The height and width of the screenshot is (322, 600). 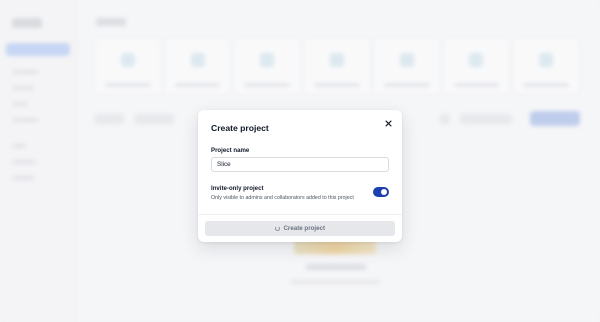 I want to click on dialog-divider, so click(x=300, y=214).